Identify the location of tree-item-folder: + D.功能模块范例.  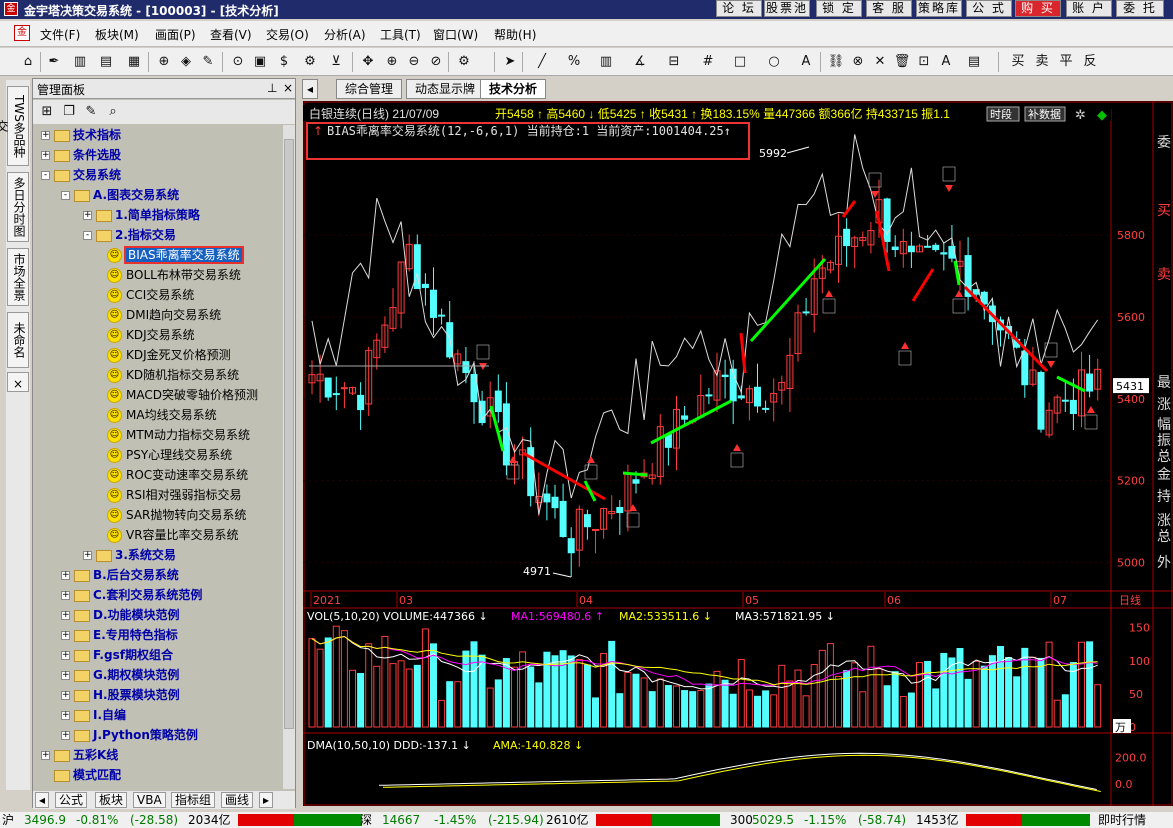
(120, 615).